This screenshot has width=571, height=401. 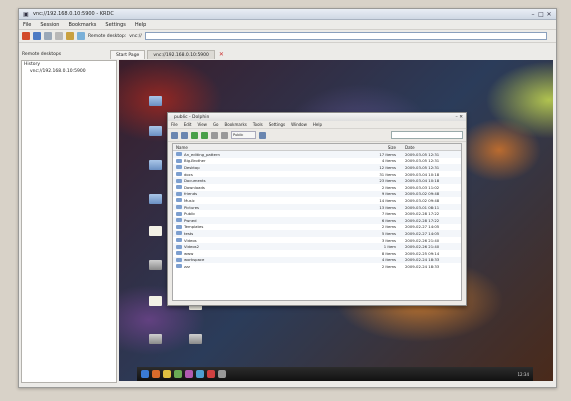 What do you see at coordinates (236, 124) in the screenshot?
I see `fm-menu-bookmarks: Bookmarks` at bounding box center [236, 124].